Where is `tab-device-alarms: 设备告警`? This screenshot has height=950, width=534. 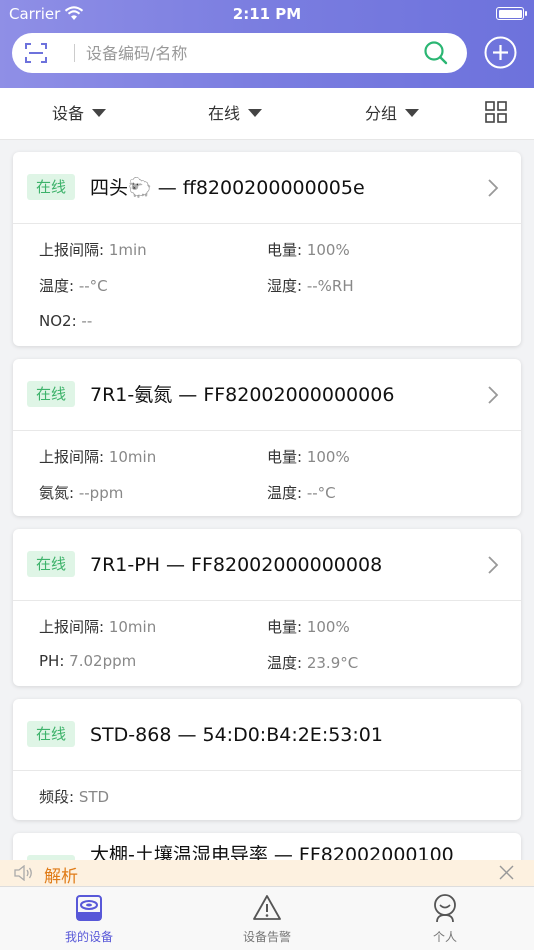
tab-device-alarms: 设备告警 is located at coordinates (267, 918).